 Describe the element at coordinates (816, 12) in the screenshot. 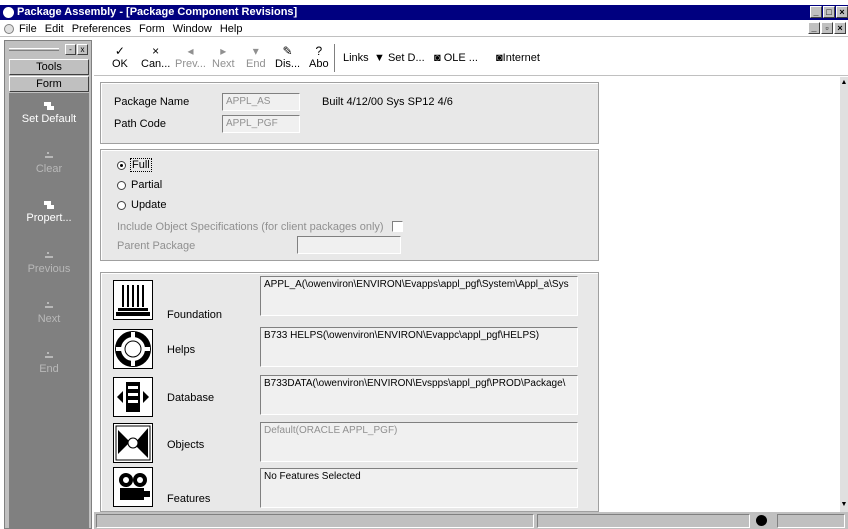

I see `minimize-button: _` at that location.